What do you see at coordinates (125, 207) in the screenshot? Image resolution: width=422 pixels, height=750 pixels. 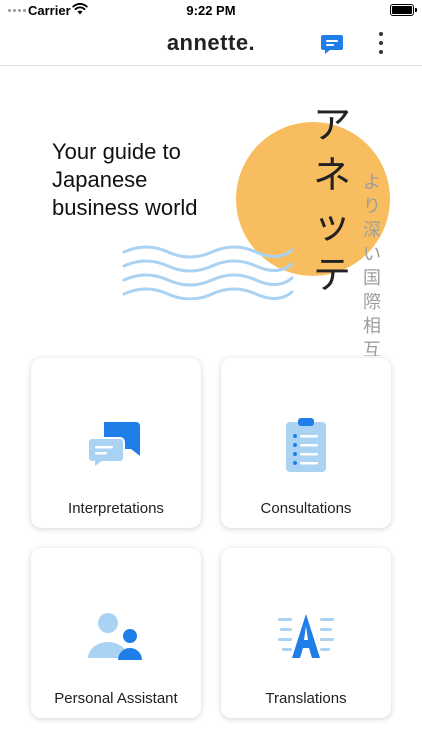 I see `tagline-line: business world` at bounding box center [125, 207].